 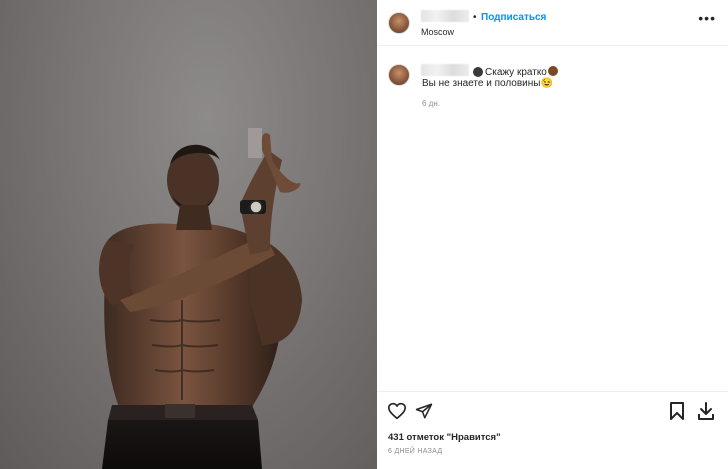 I want to click on bookmark-icon, so click(x=677, y=411).